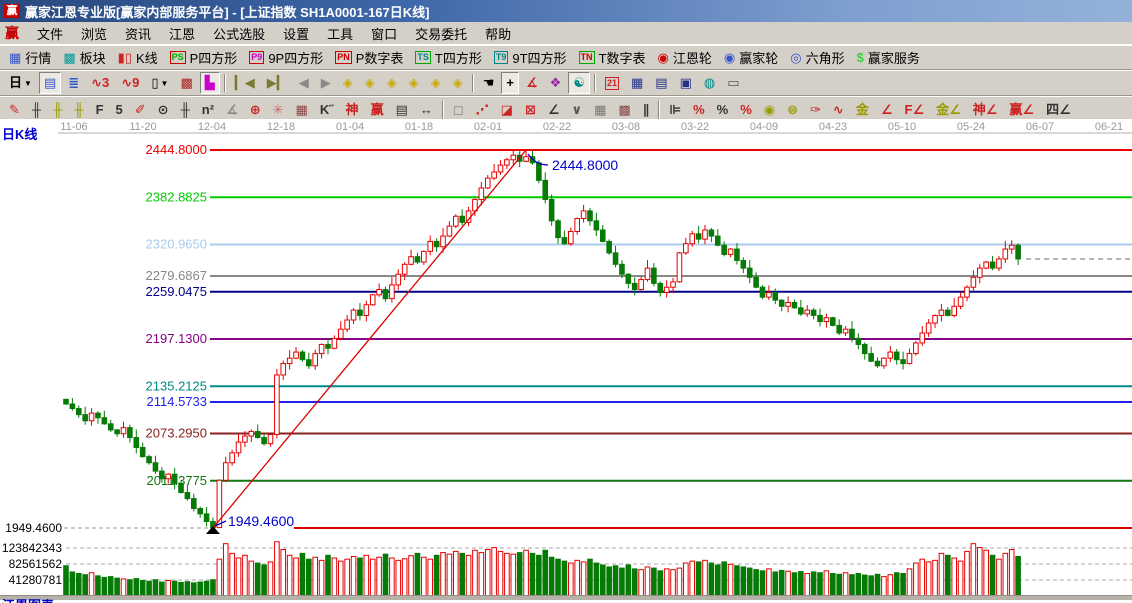 The width and height of the screenshot is (1132, 603). Describe the element at coordinates (985, 110) in the screenshot. I see `shen-angle-tool: 神∠` at that location.